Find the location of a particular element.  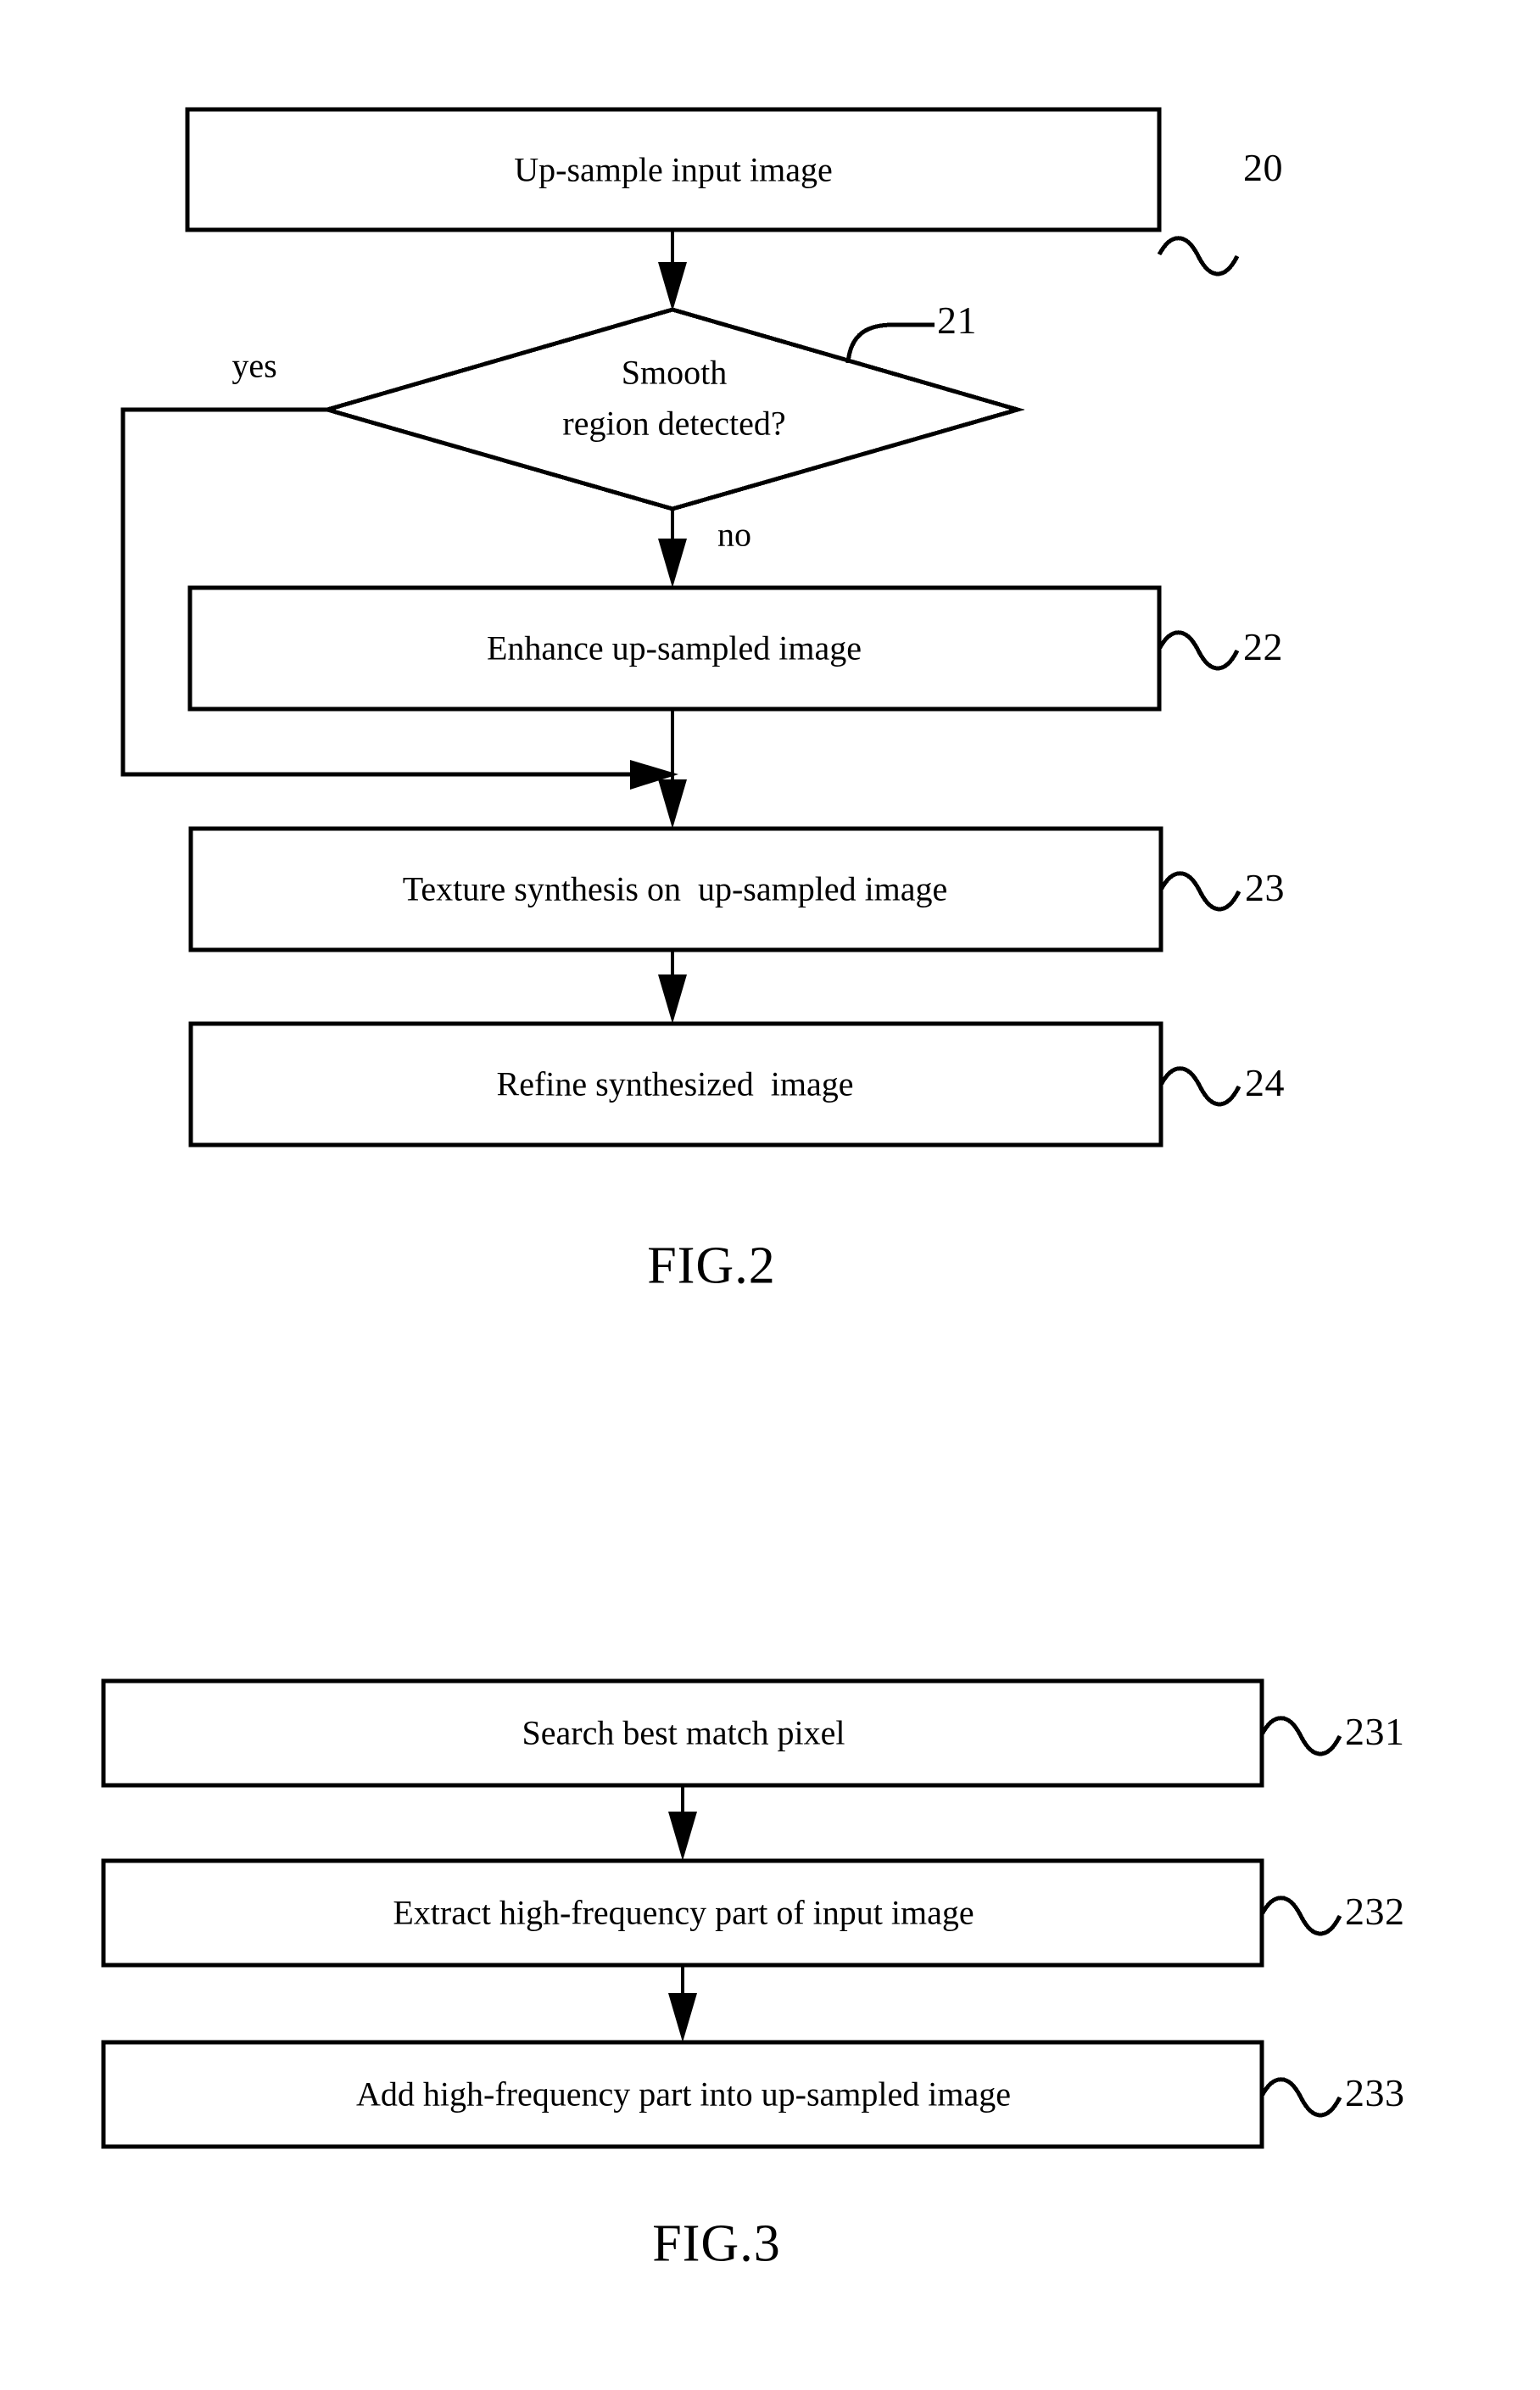

fig3-caption: FIG.3 is located at coordinates (716, 2243).